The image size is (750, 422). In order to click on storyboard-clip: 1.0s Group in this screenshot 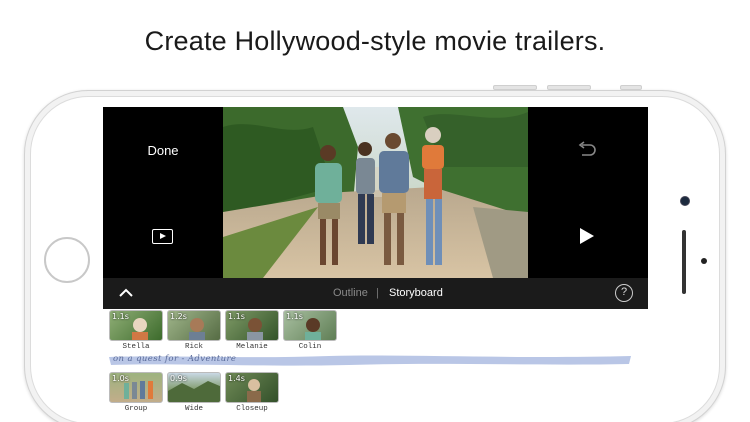, I will do `click(136, 392)`.